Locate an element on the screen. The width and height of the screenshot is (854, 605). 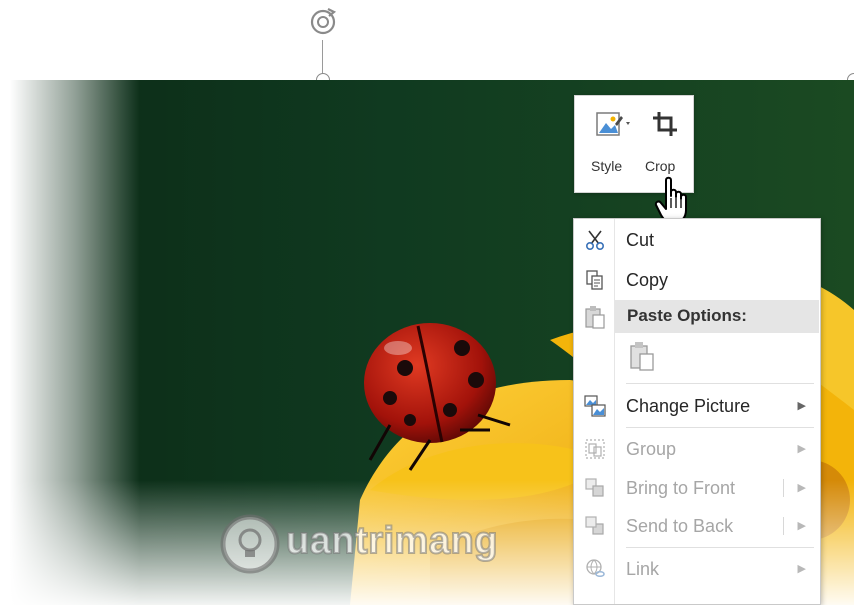
menu-item-send-to-back: Send to Back ▶ is located at coordinates (697, 526).